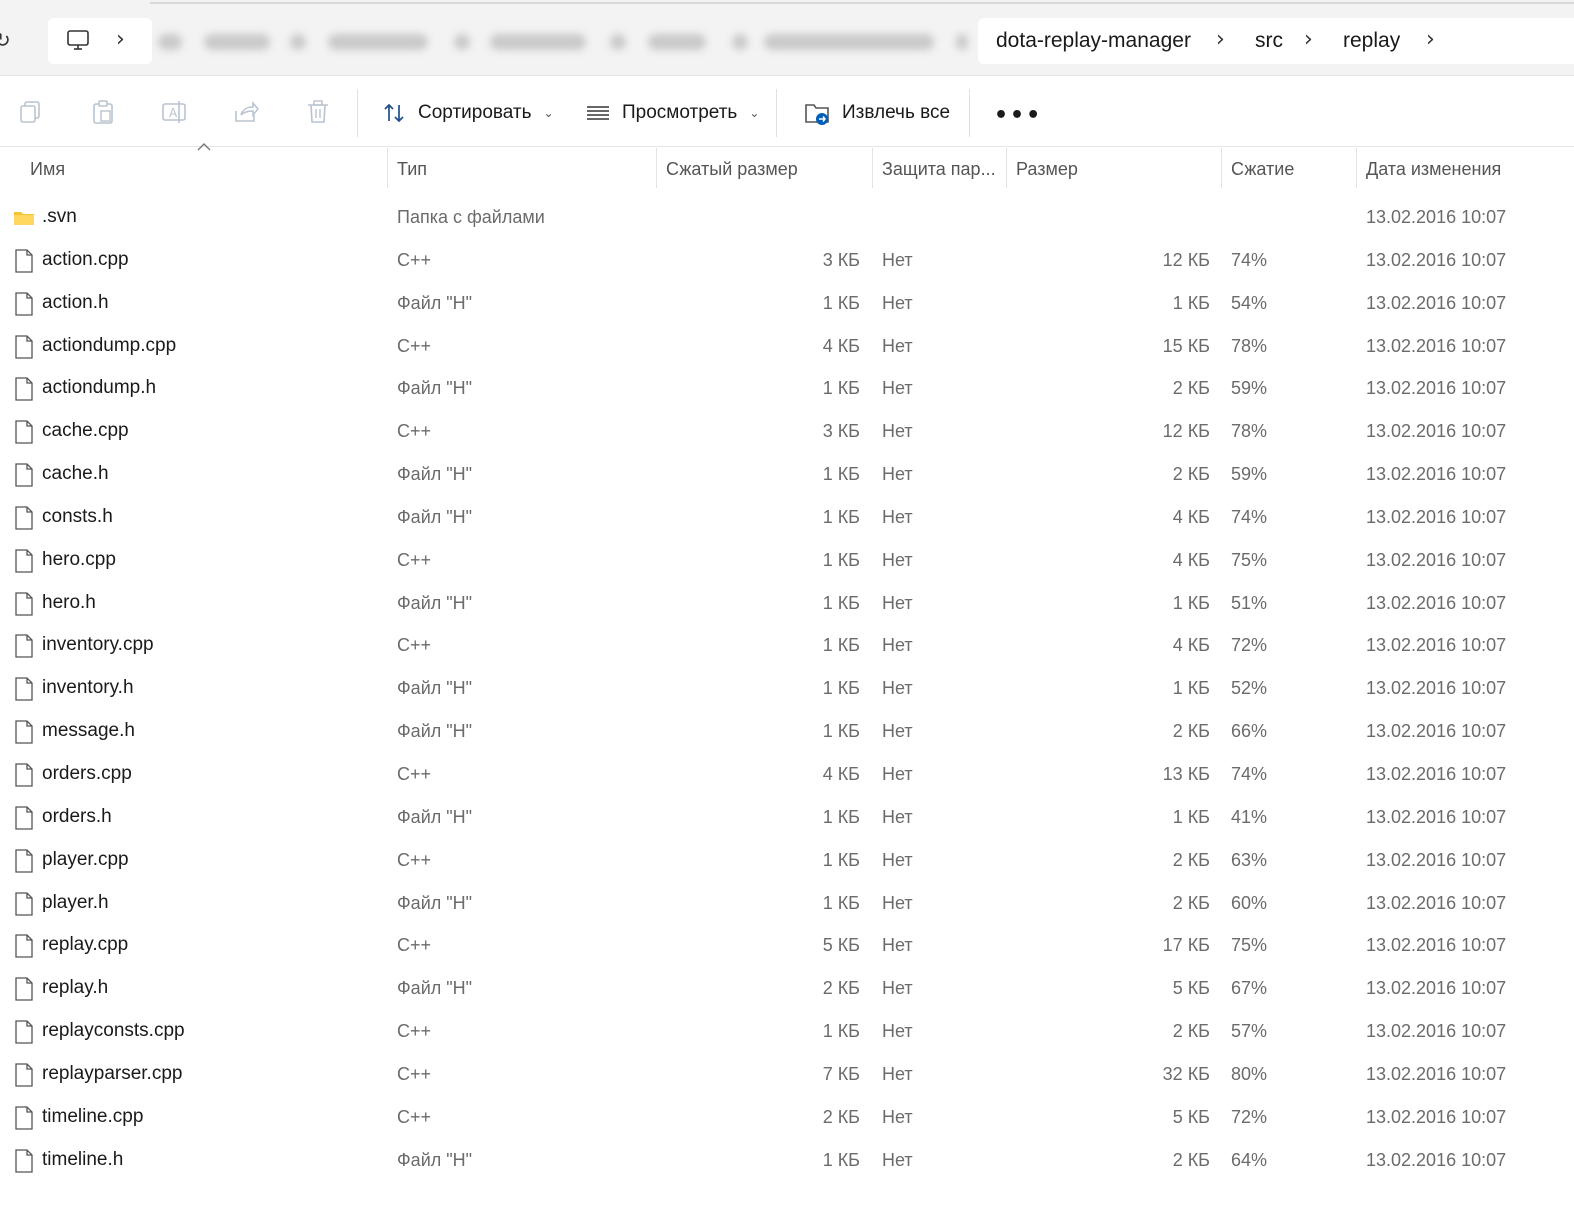  What do you see at coordinates (1249, 474) in the screenshot?
I see `file-ratio: 59%` at bounding box center [1249, 474].